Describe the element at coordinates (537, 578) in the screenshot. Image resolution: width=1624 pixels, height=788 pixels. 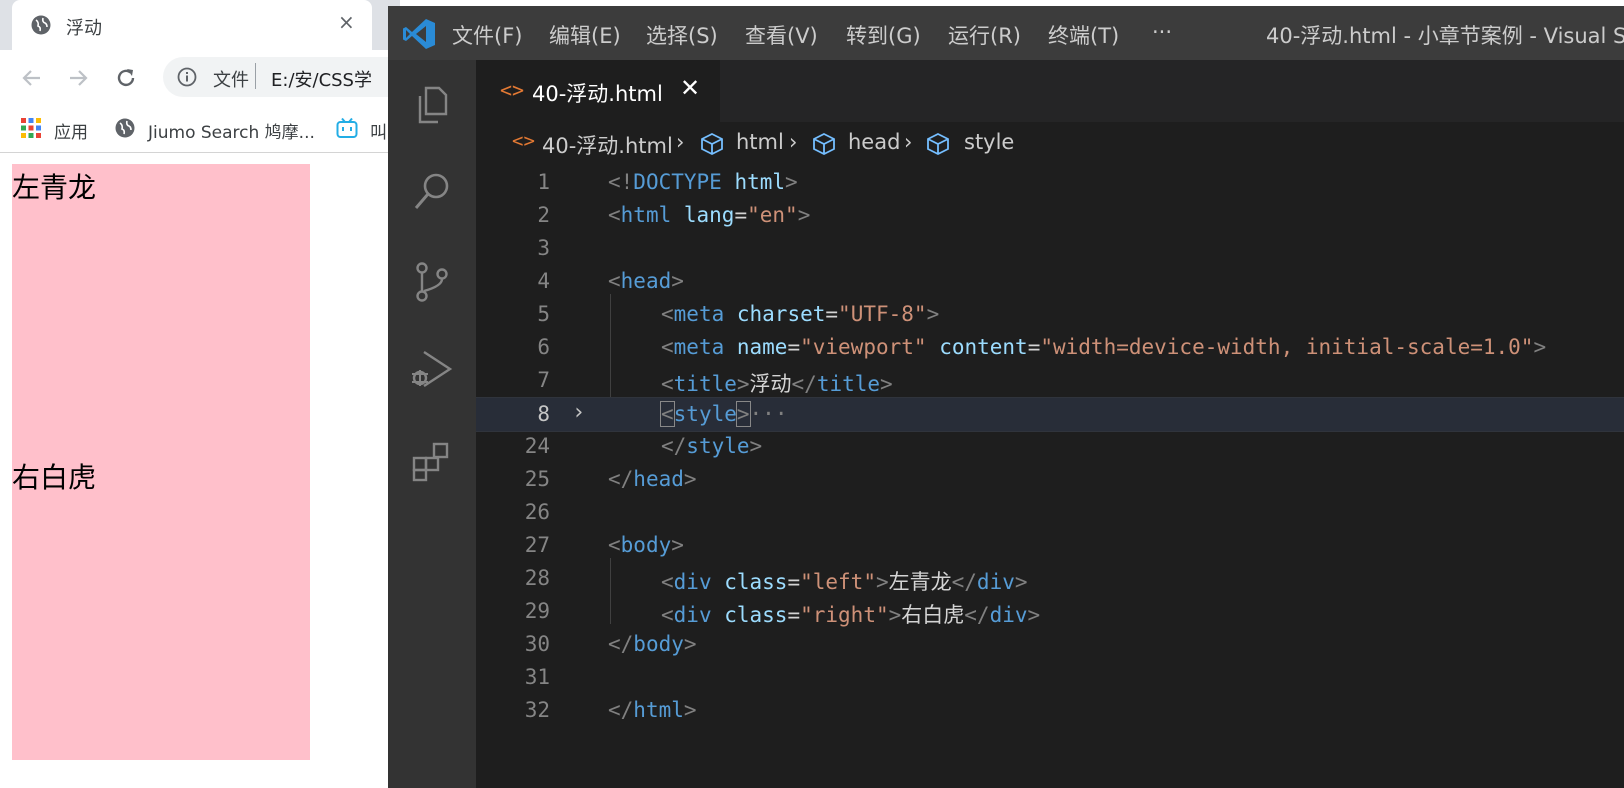
I see `line-number: 28` at that location.